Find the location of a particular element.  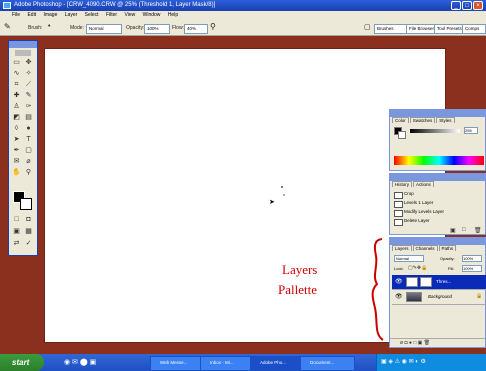

menu-image: Image is located at coordinates (50, 15).